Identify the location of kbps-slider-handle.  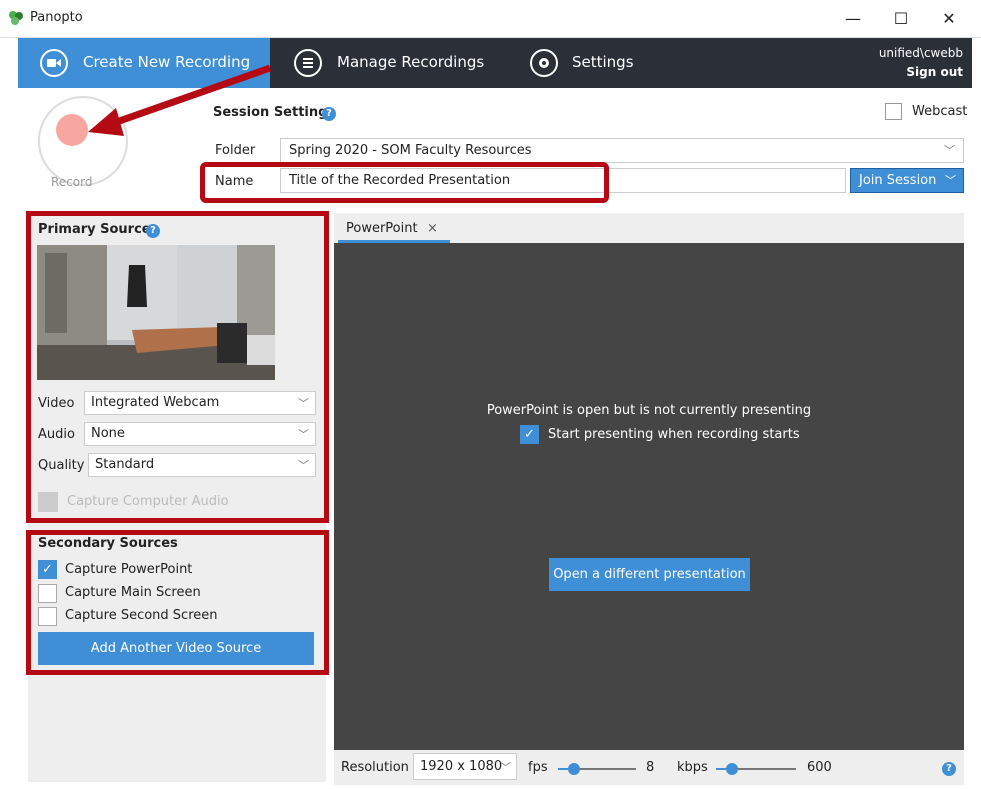
(732, 769).